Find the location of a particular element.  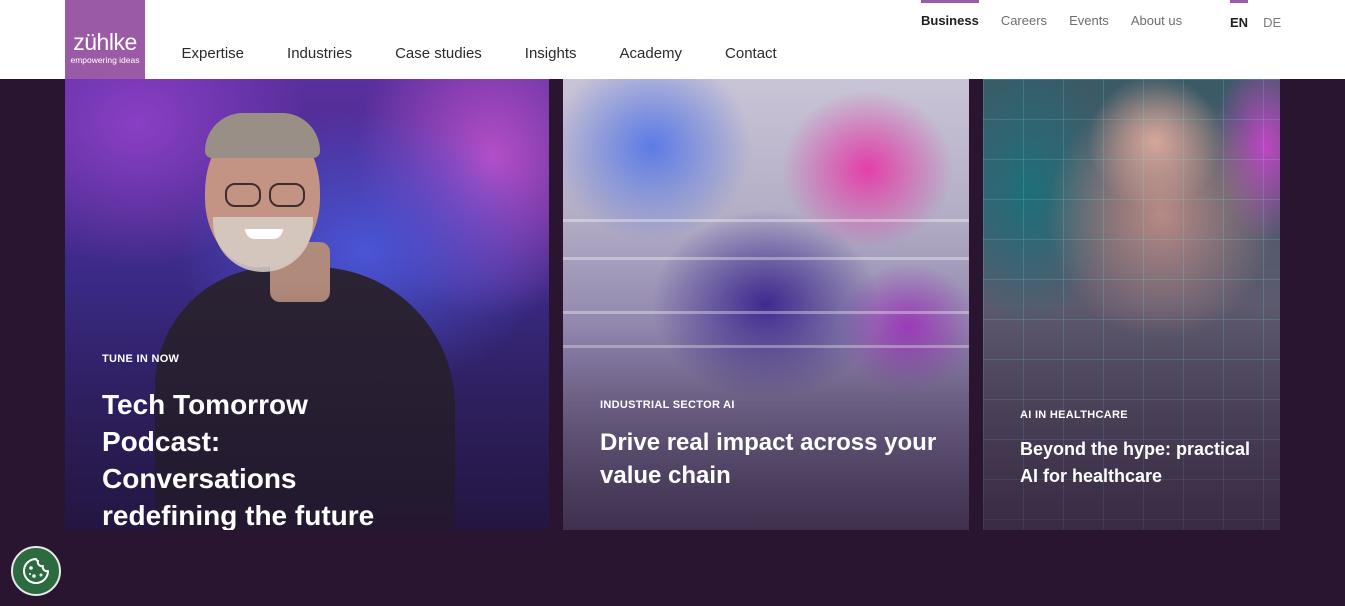

language-option-de: DE is located at coordinates (1272, 15).